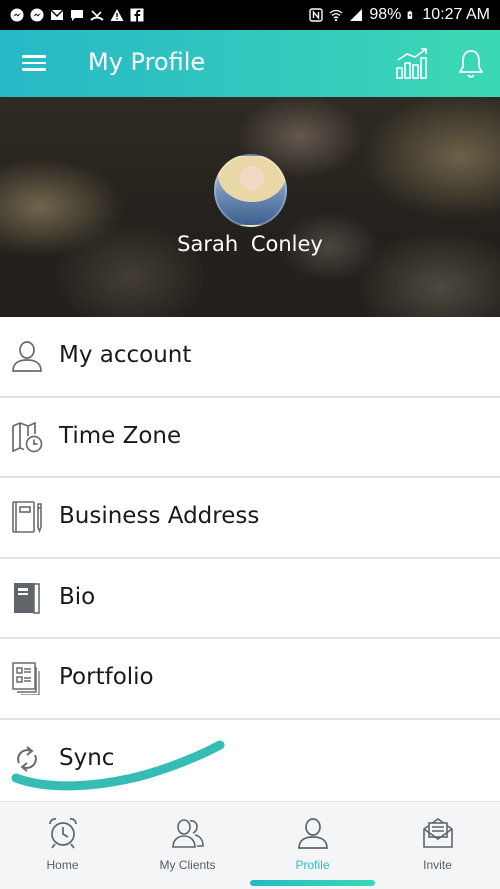 Image resolution: width=500 pixels, height=889 pixels. Describe the element at coordinates (250, 244) in the screenshot. I see `profile-name: Sarah Conley` at that location.